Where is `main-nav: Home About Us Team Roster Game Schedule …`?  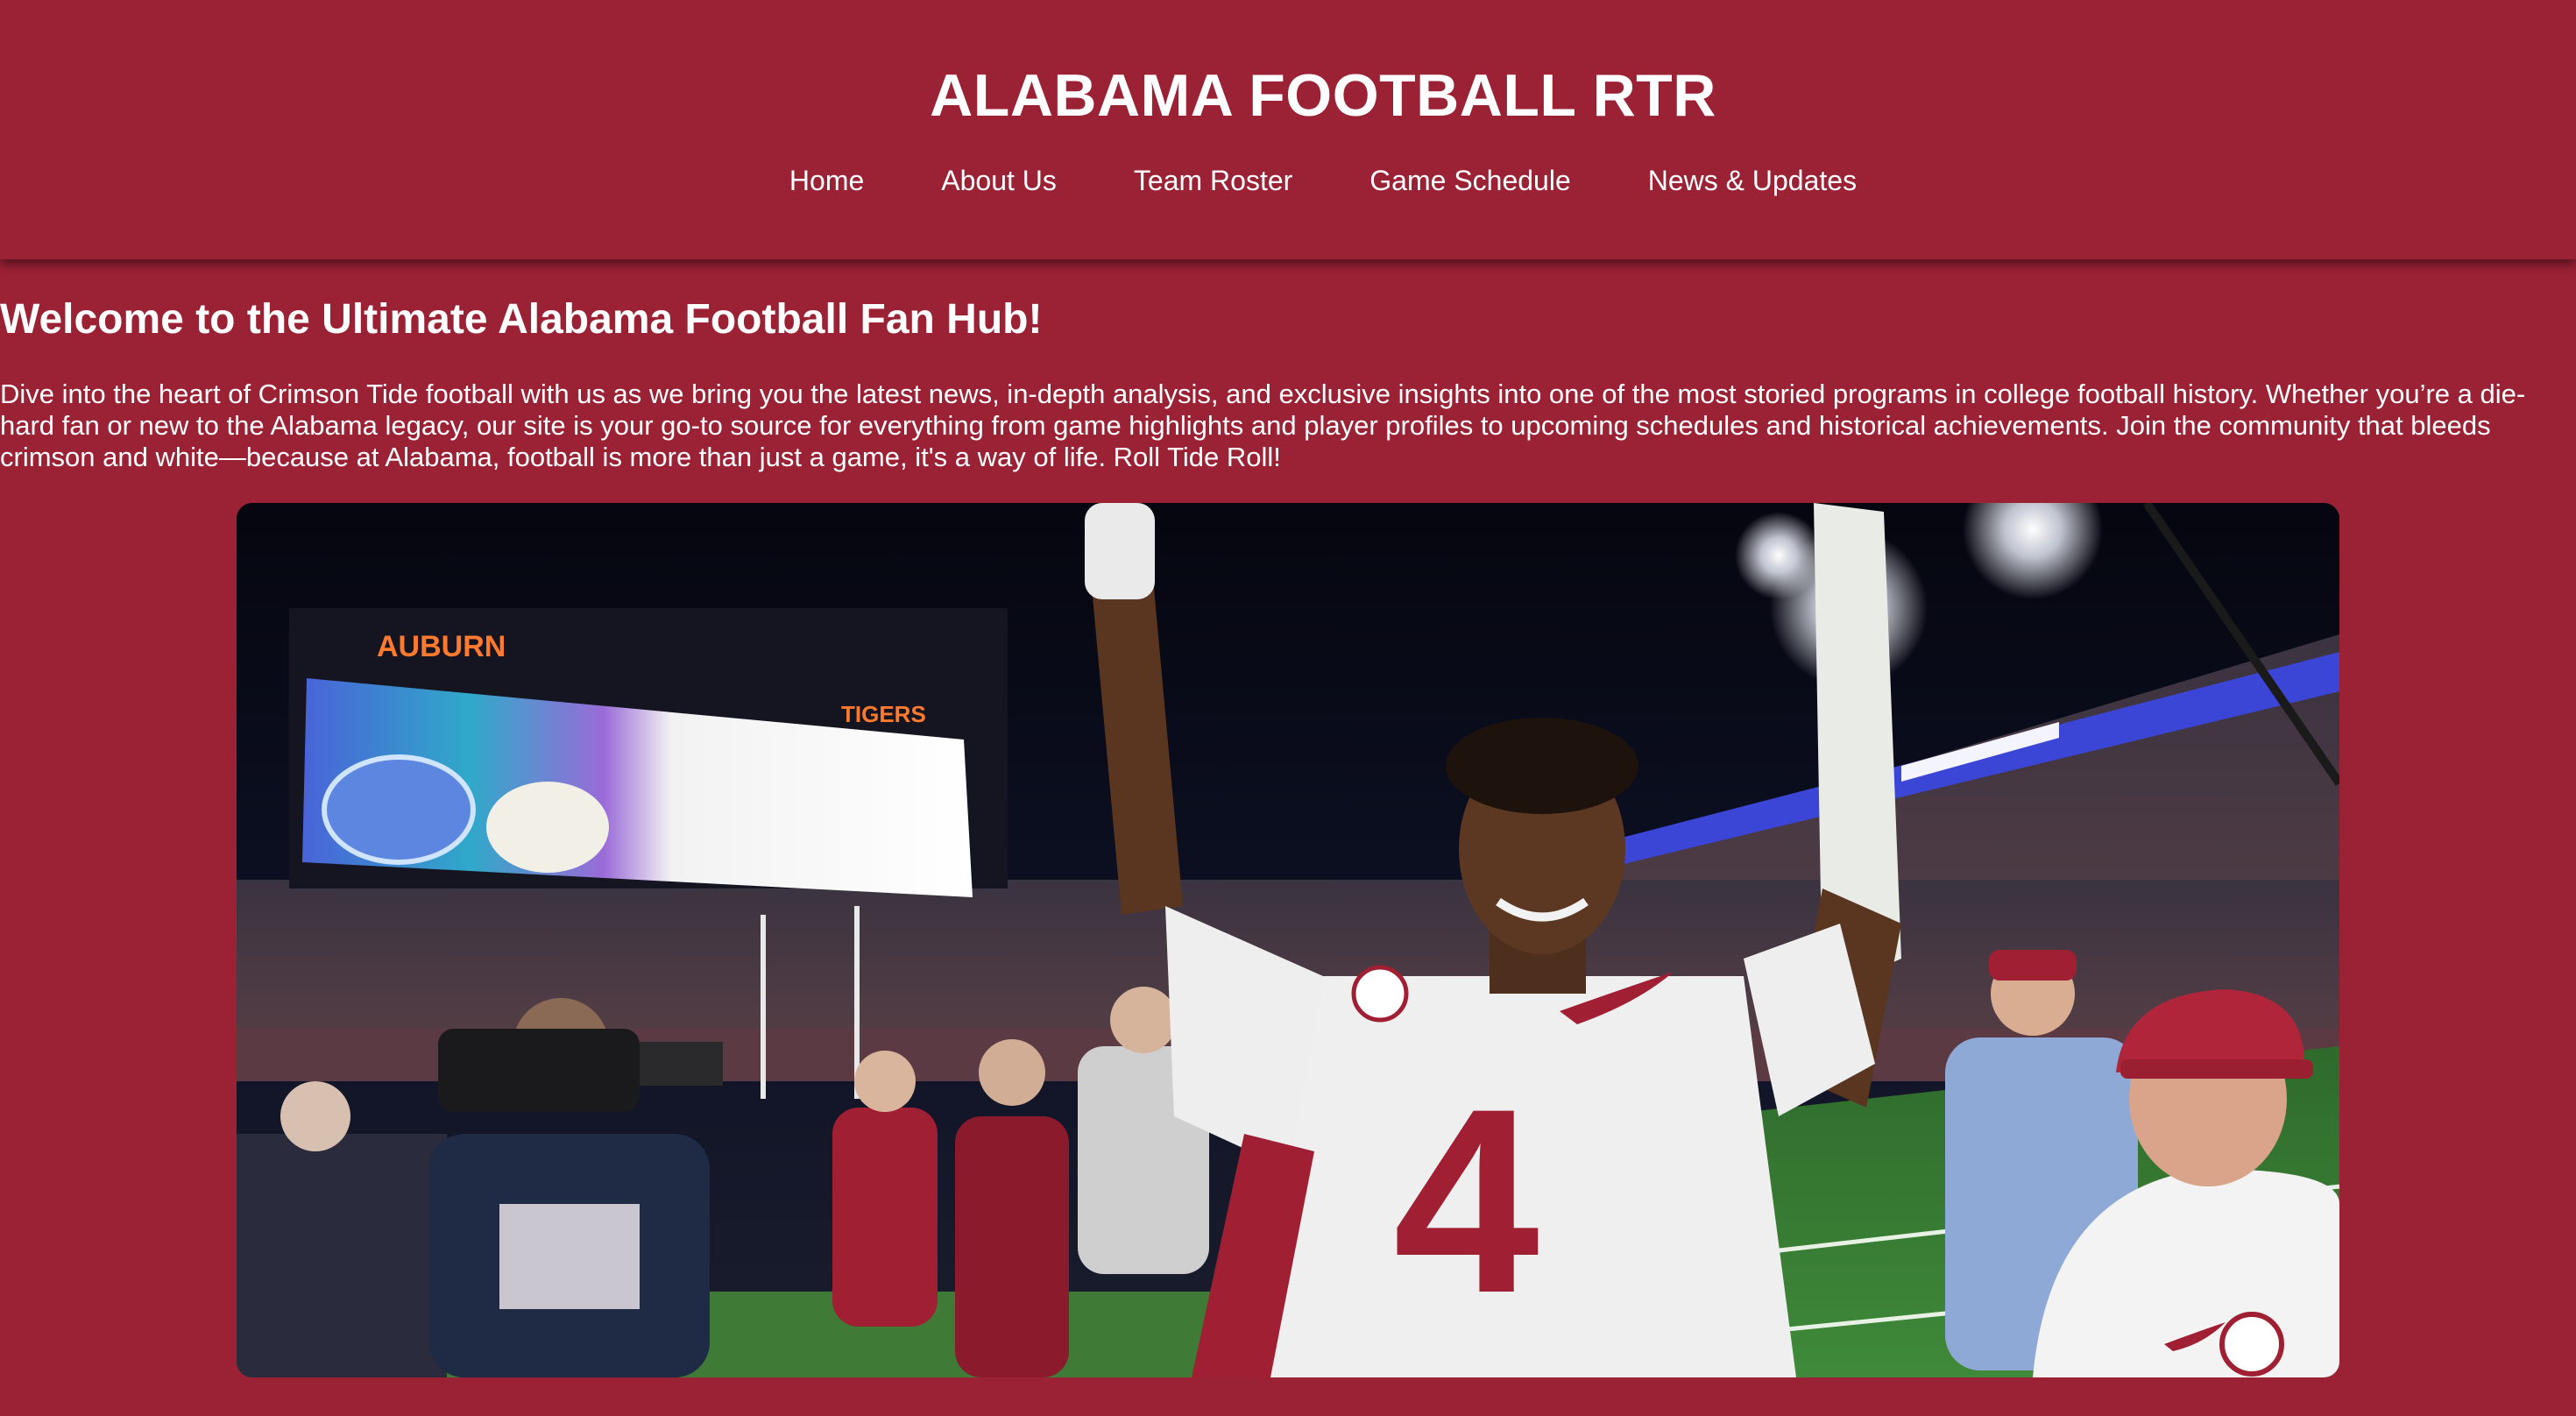
main-nav: Home About Us Team Roster Game Schedule … is located at coordinates (1288, 180).